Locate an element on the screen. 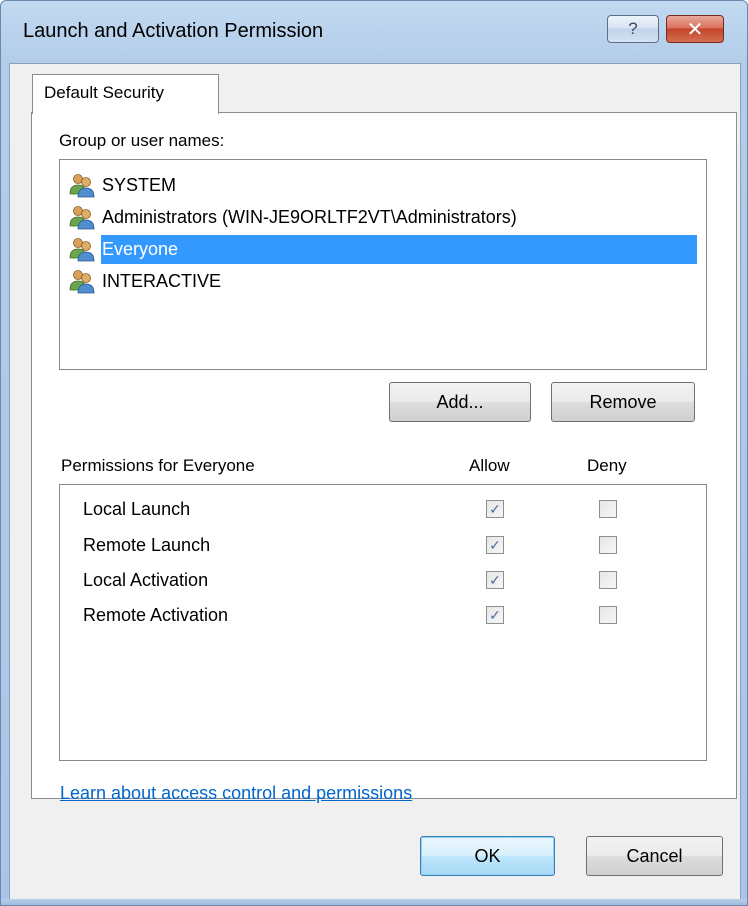 The width and height of the screenshot is (748, 906). permission-row-remote-launch: Remote Launch ✓ is located at coordinates (383, 547).